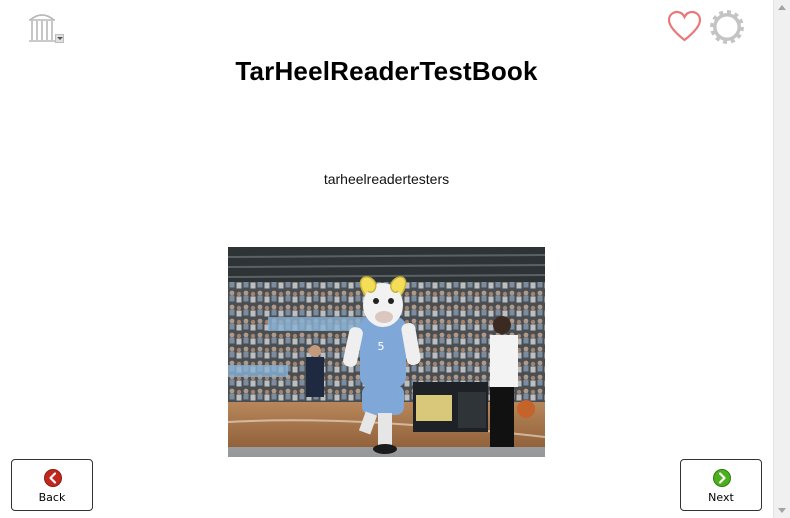 This screenshot has height=518, width=790. Describe the element at coordinates (781, 259) in the screenshot. I see `vertical-scrollbar` at that location.